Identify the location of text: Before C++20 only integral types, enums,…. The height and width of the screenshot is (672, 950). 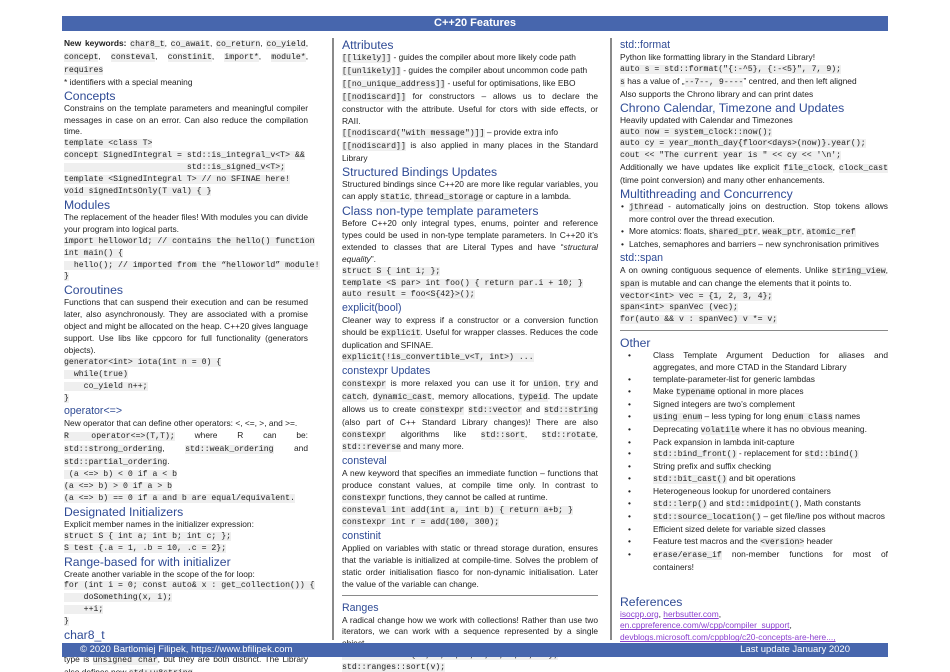
(470, 234).